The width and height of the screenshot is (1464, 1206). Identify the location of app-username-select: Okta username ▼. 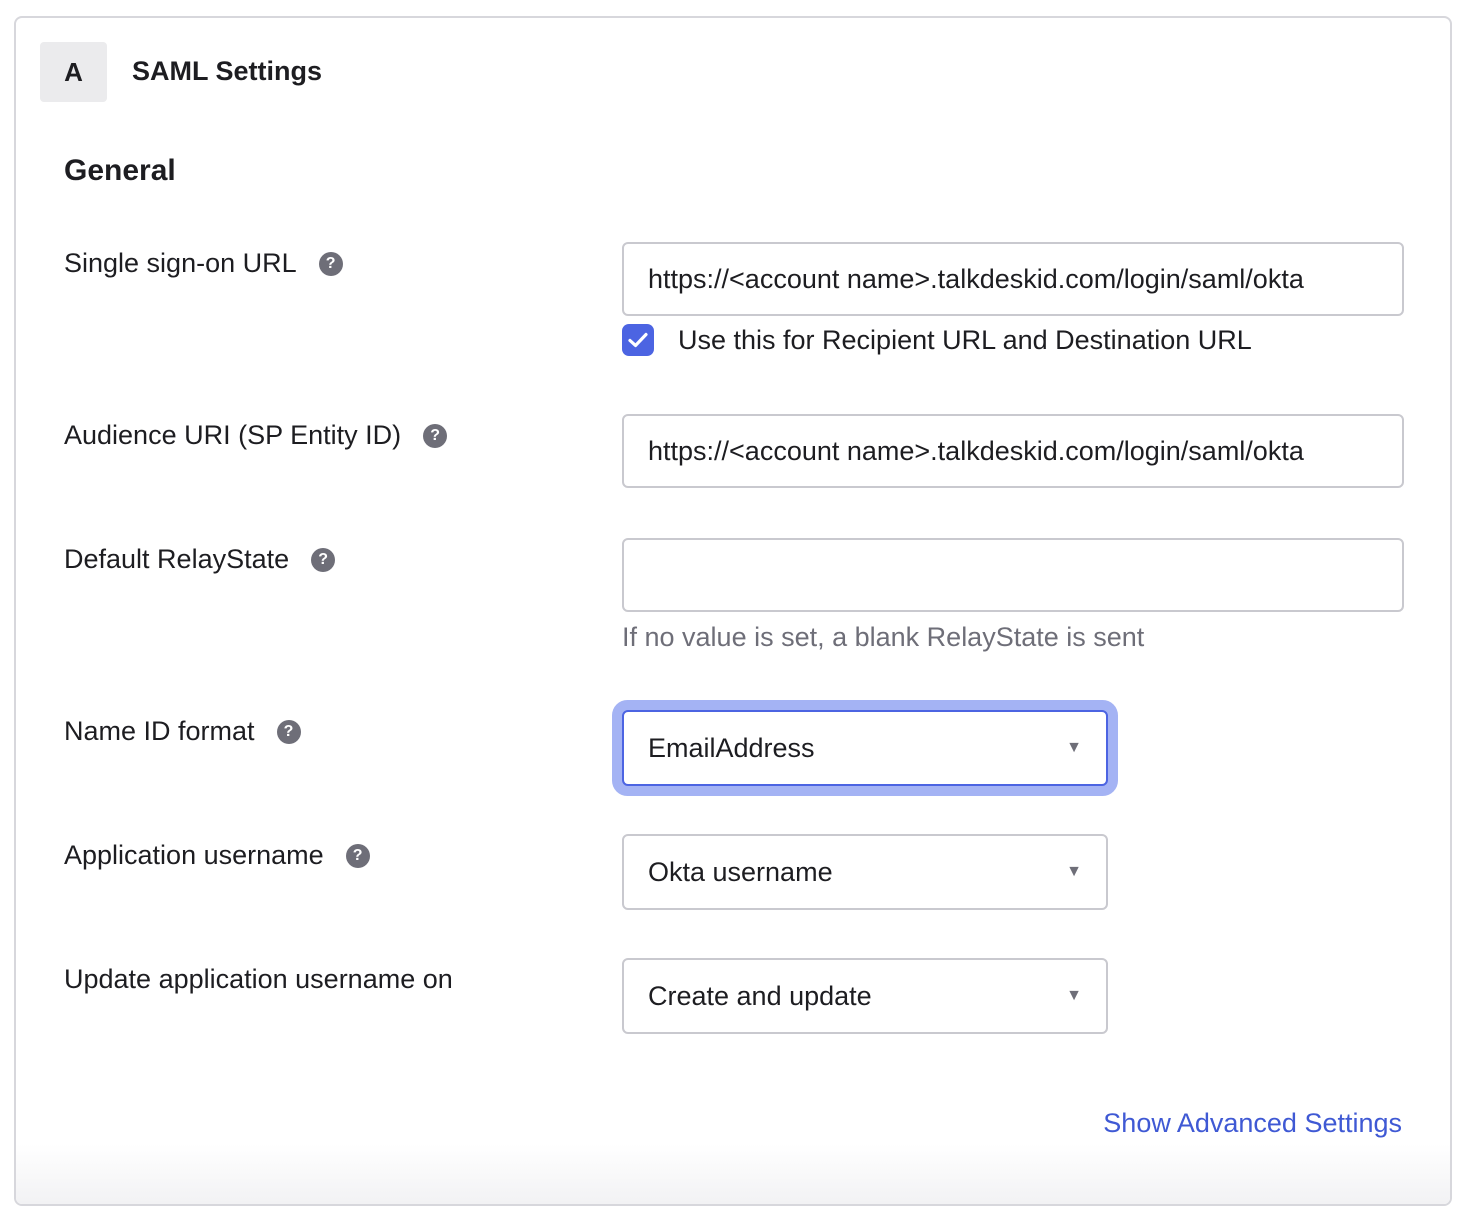
(865, 872).